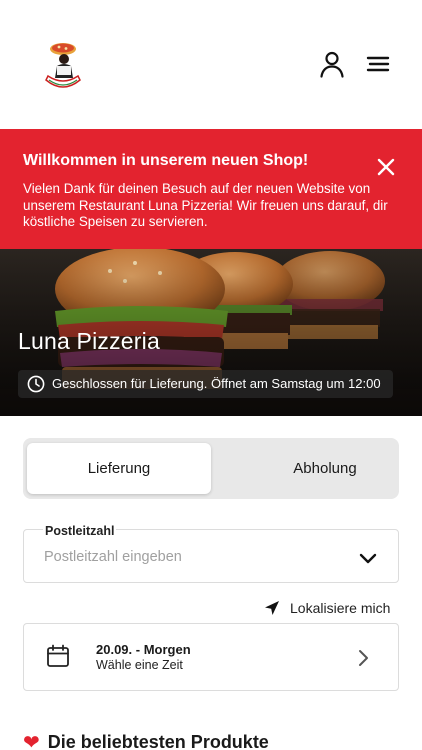 The width and height of the screenshot is (422, 750). Describe the element at coordinates (58, 656) in the screenshot. I see `calendar-icon` at that location.